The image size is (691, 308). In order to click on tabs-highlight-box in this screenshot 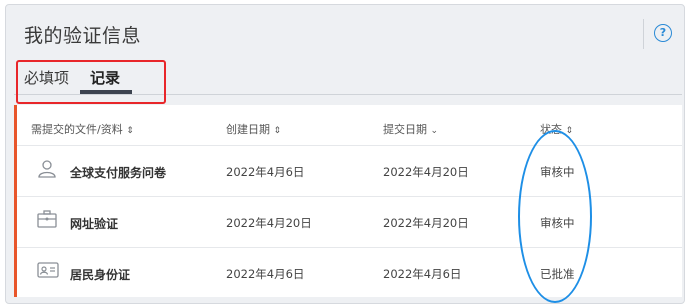, I will do `click(91, 82)`.